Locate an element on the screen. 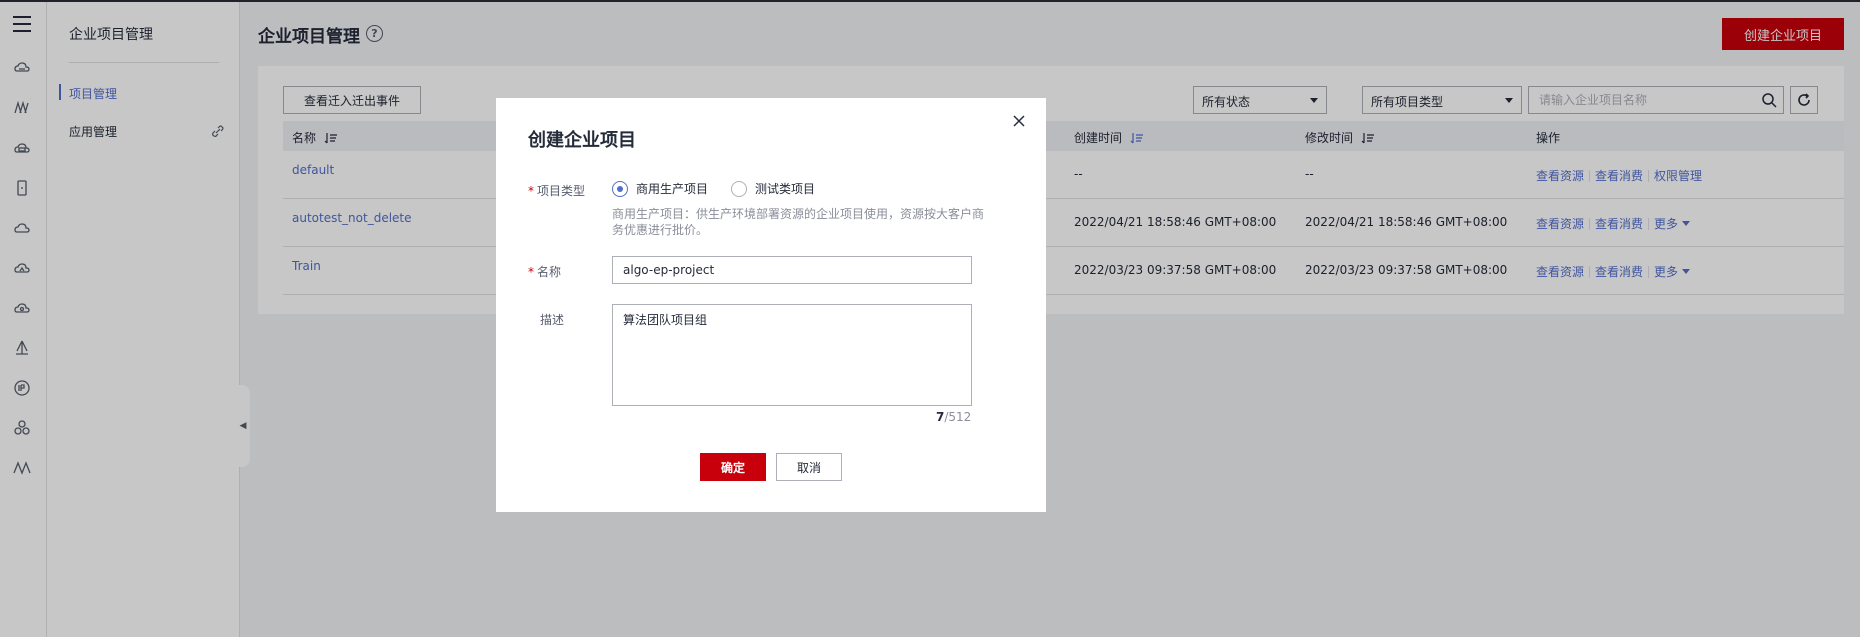 The height and width of the screenshot is (637, 1860). radio-production-project: 商用生产项目 is located at coordinates (660, 188).